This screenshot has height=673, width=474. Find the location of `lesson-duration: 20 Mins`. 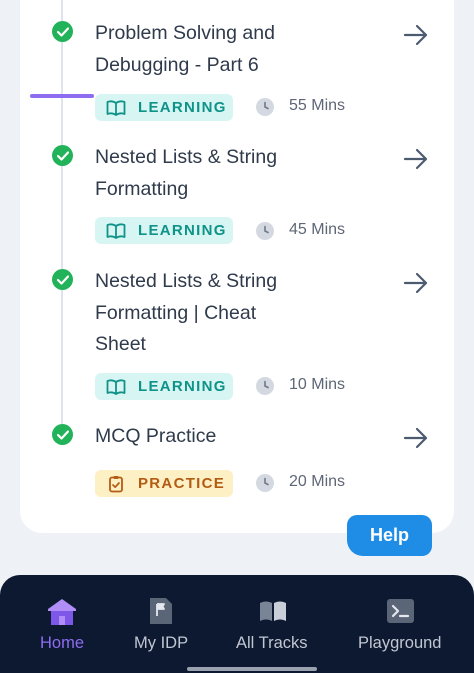

lesson-duration: 20 Mins is located at coordinates (317, 481).